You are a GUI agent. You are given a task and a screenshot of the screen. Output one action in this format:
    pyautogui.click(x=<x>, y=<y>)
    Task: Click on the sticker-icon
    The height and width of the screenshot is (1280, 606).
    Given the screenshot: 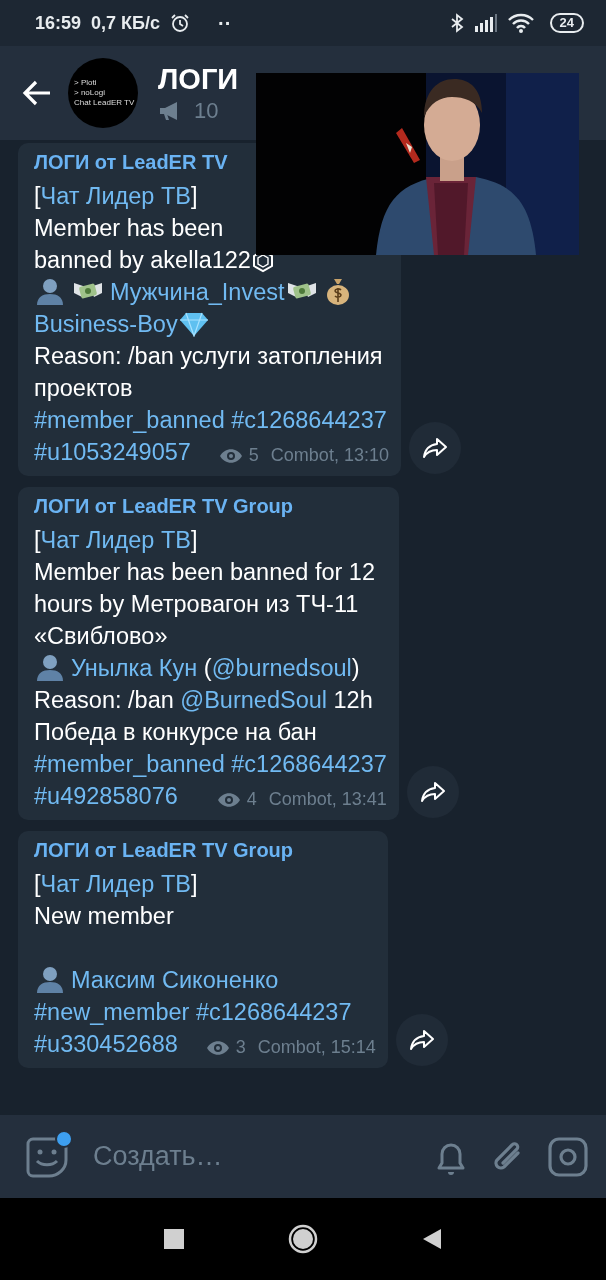 What is the action you would take?
    pyautogui.click(x=47, y=1156)
    